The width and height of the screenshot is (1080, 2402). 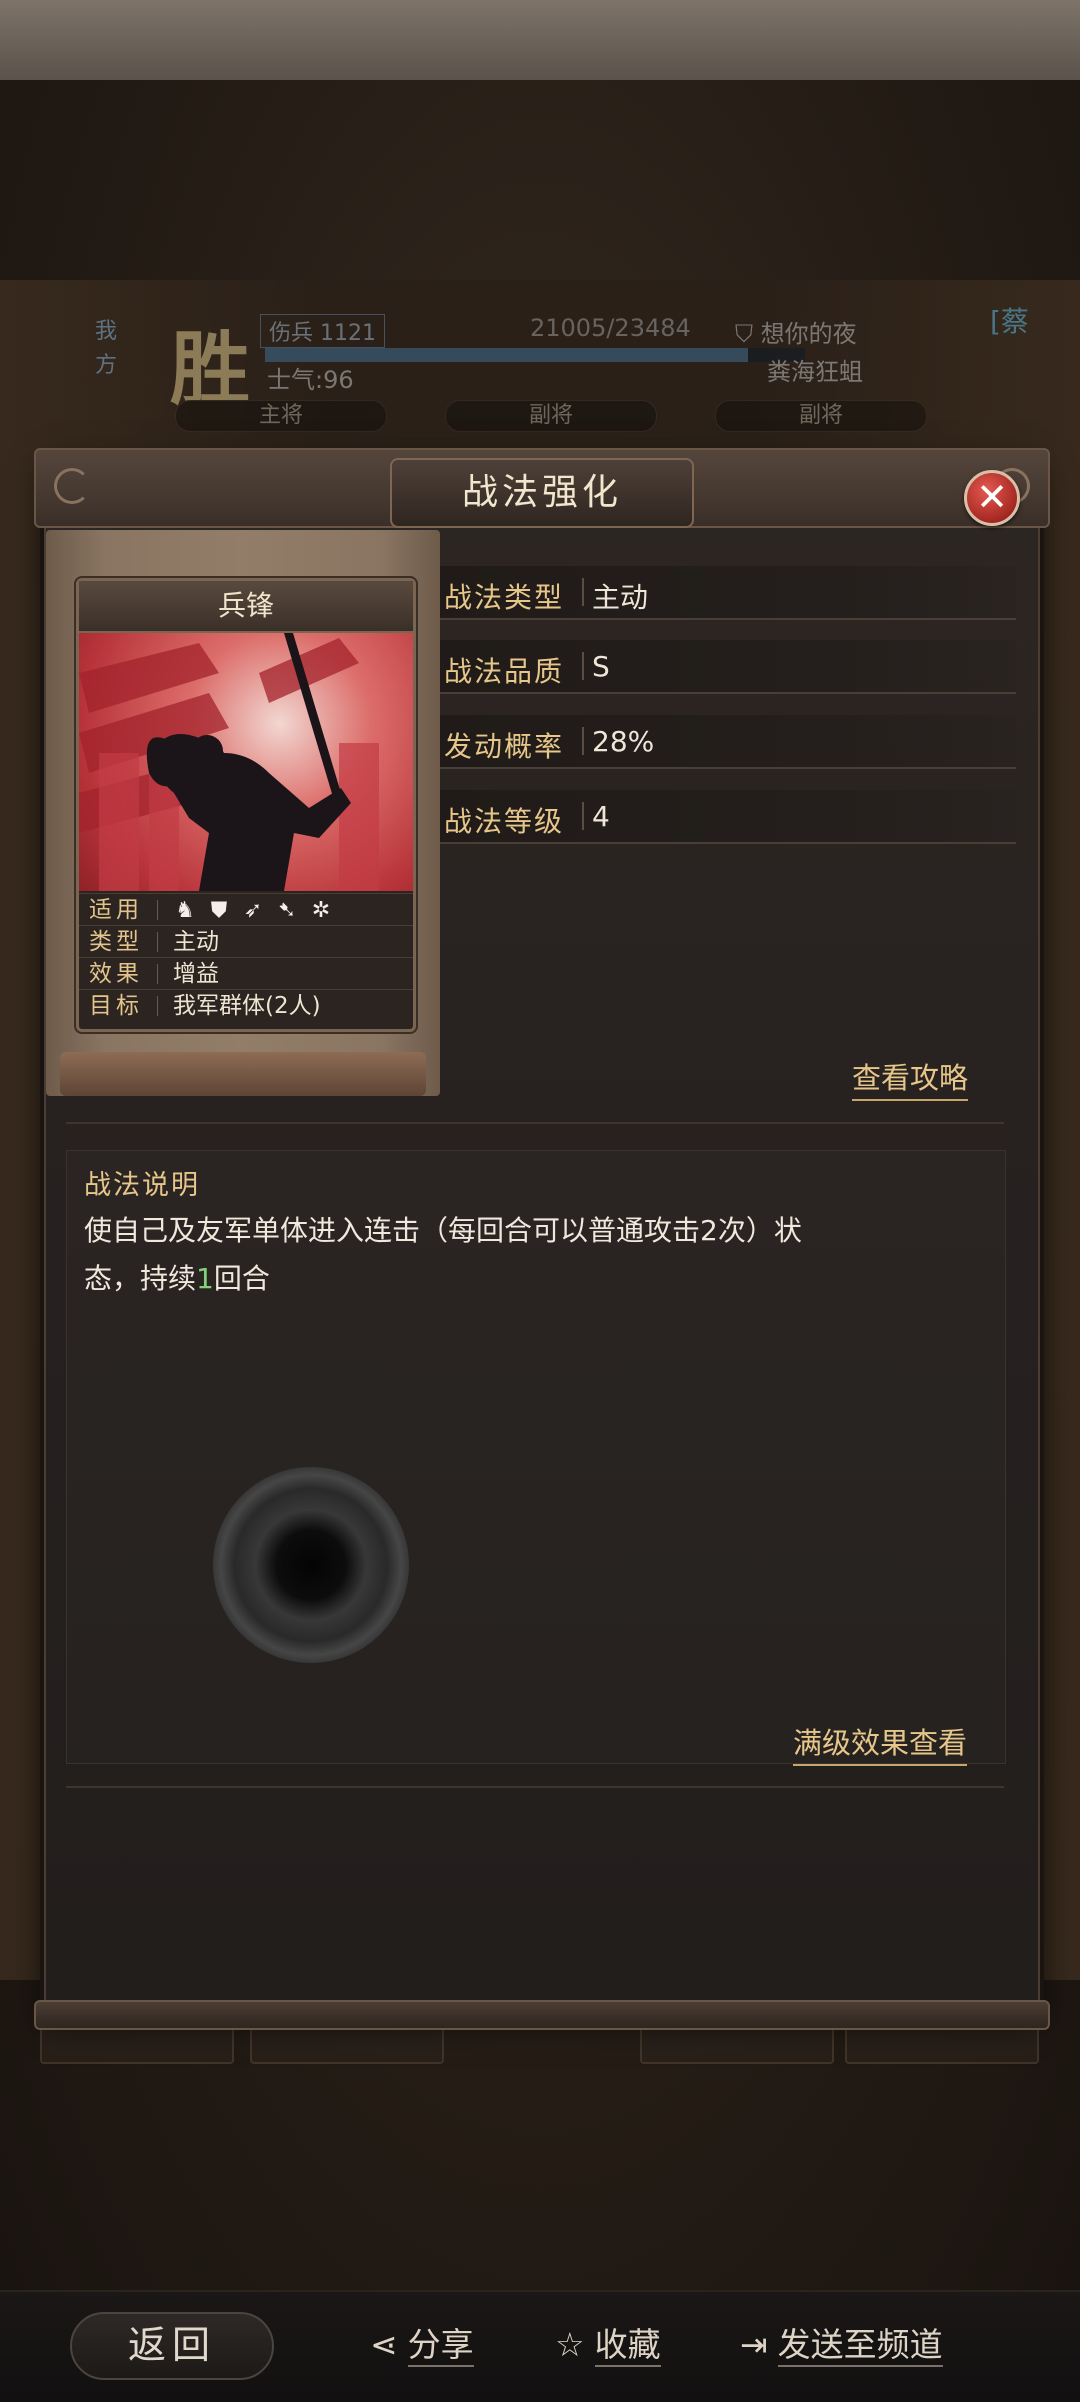 I want to click on apply-icons: ♞ ⛊ ➶ ➷ ✲, so click(x=256, y=910).